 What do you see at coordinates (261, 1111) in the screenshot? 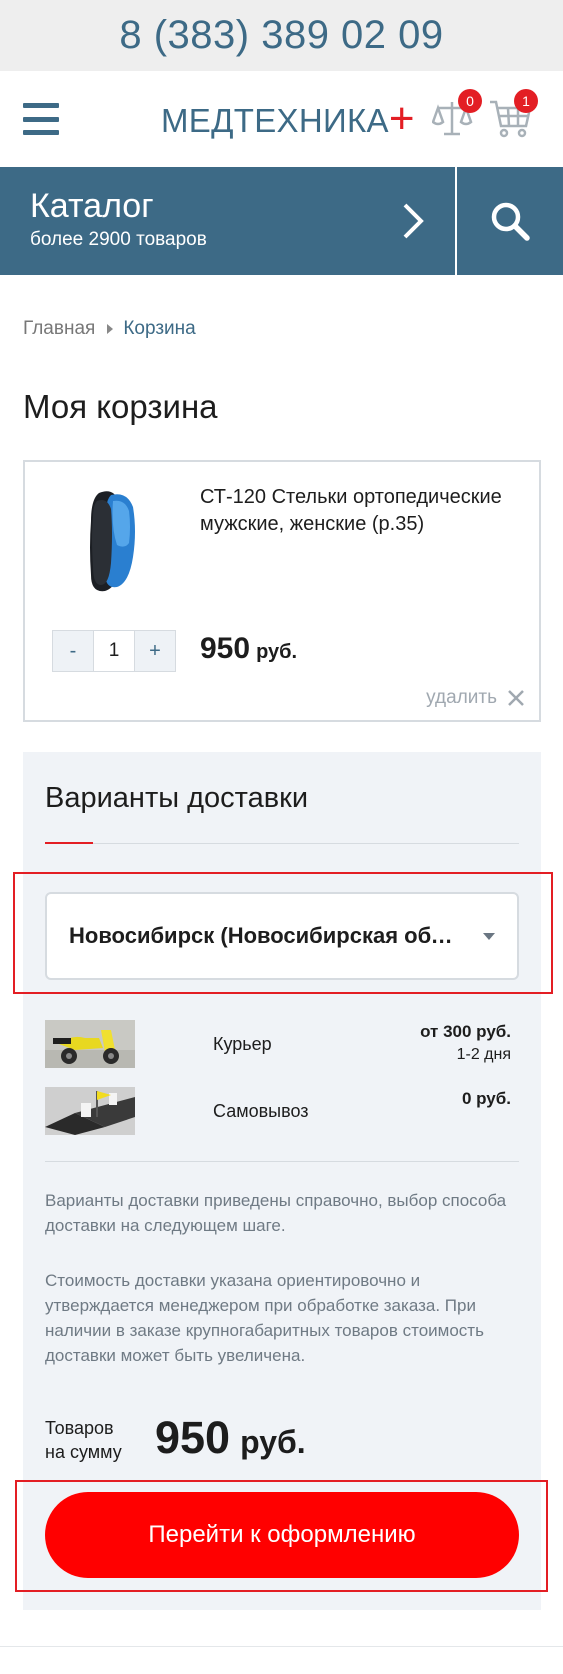
I see `delivery-option-name: Самовывоз` at bounding box center [261, 1111].